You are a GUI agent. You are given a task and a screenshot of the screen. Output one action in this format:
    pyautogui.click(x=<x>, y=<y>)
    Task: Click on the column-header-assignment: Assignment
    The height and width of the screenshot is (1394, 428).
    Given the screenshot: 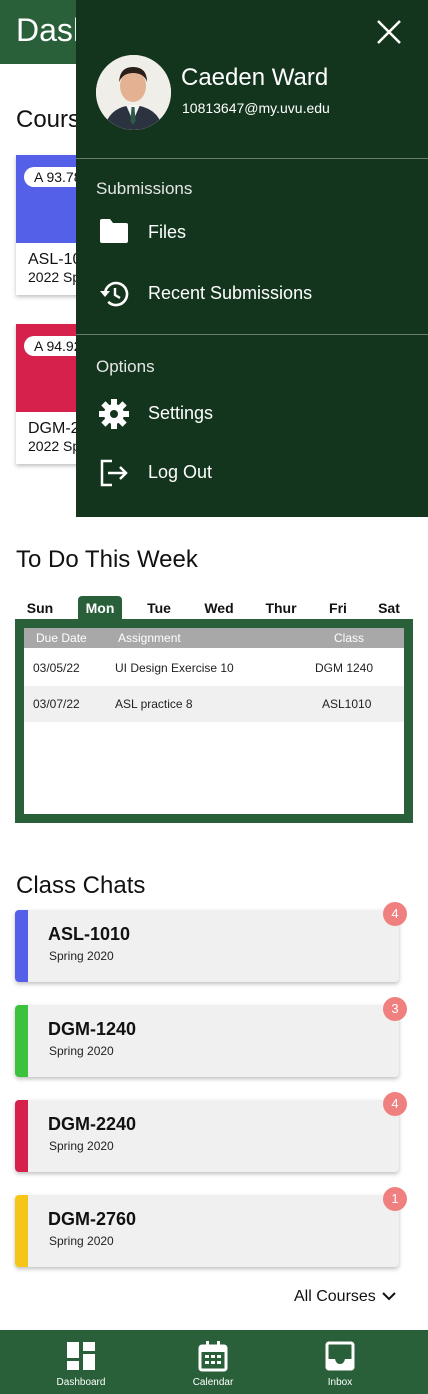 What is the action you would take?
    pyautogui.click(x=149, y=638)
    